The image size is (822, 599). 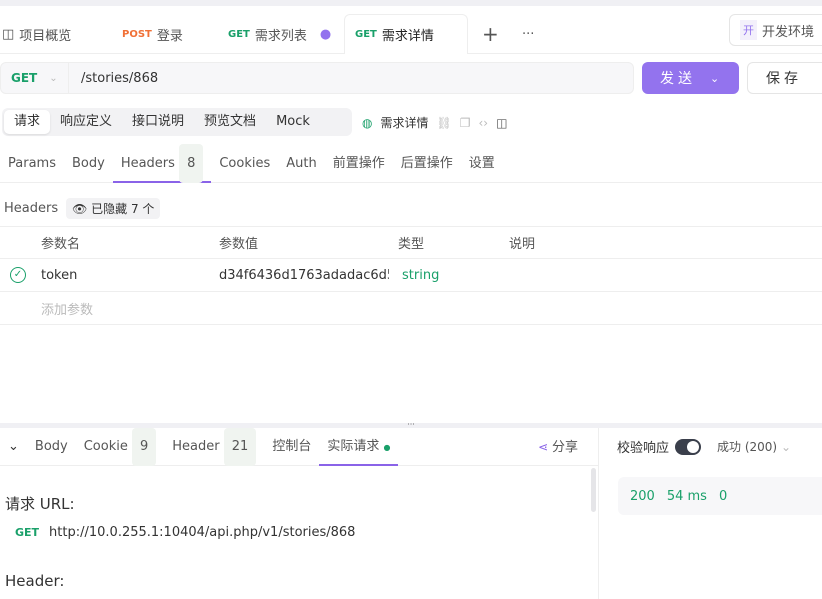 What do you see at coordinates (688, 446) in the screenshot?
I see `validate-toggle` at bounding box center [688, 446].